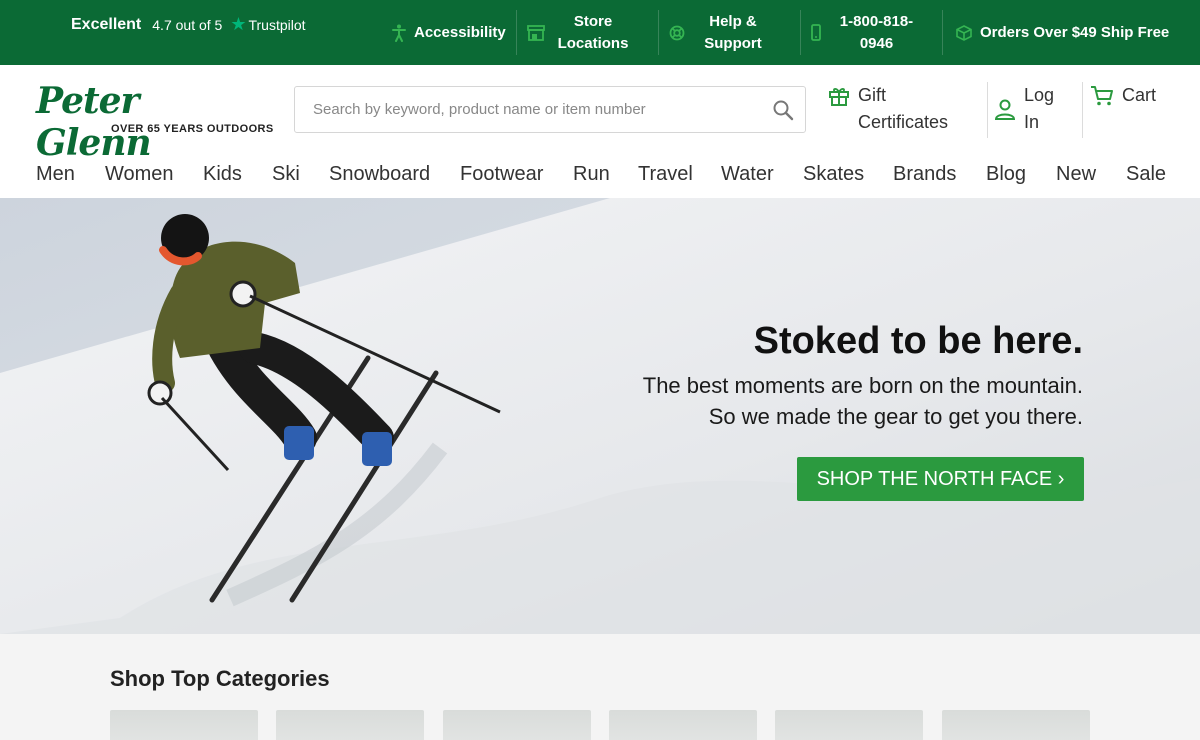  I want to click on nav-item-brands: Brands, so click(924, 174).